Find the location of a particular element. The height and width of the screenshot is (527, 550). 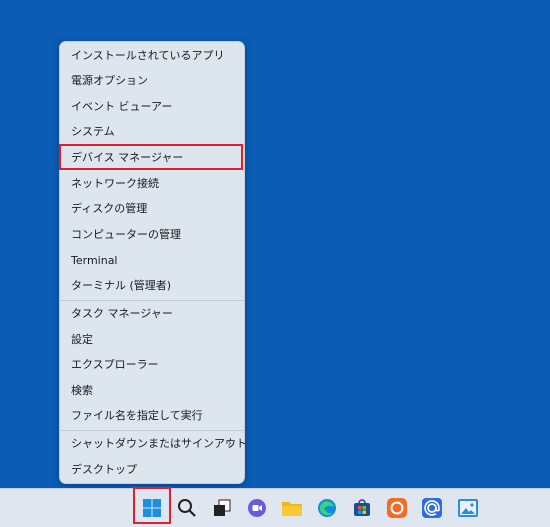

chevron-right-icon: › is located at coordinates (229, 443).